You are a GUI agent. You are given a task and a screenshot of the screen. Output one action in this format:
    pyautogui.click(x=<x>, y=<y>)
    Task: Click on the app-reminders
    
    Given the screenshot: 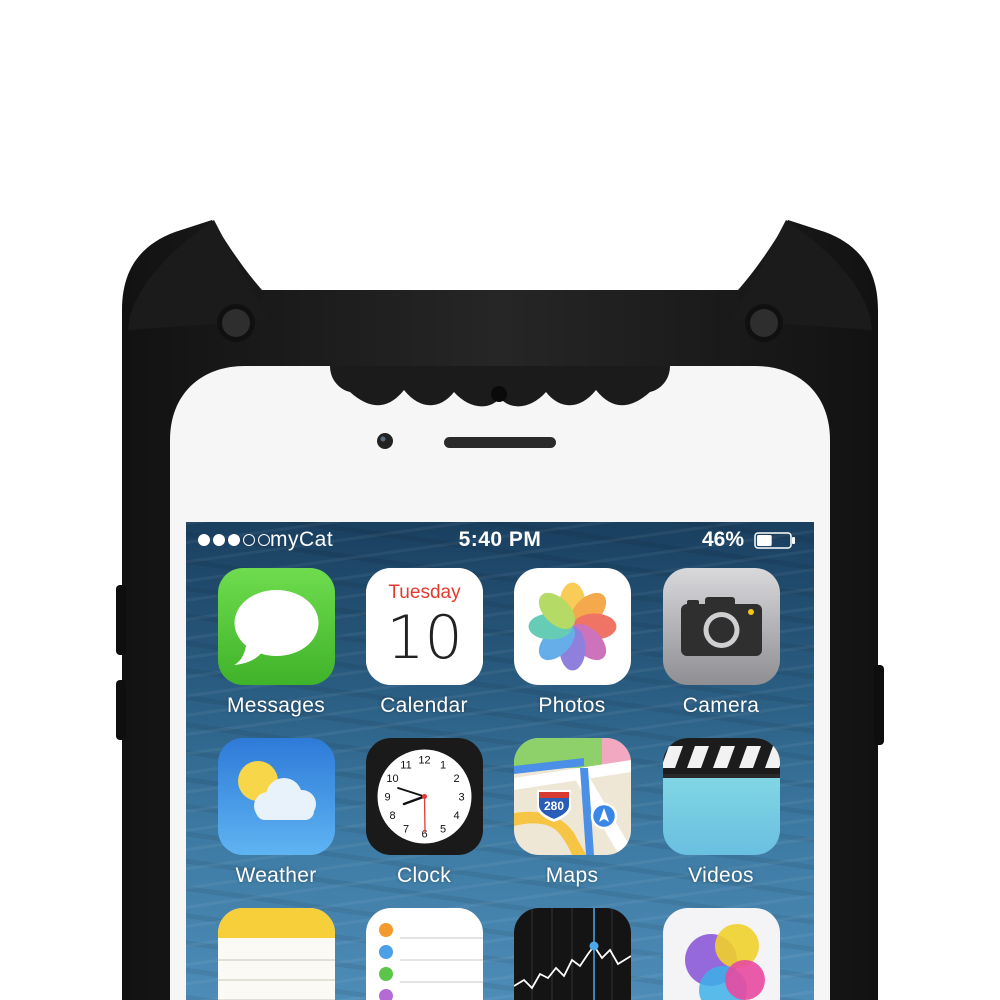 What is the action you would take?
    pyautogui.click(x=424, y=954)
    